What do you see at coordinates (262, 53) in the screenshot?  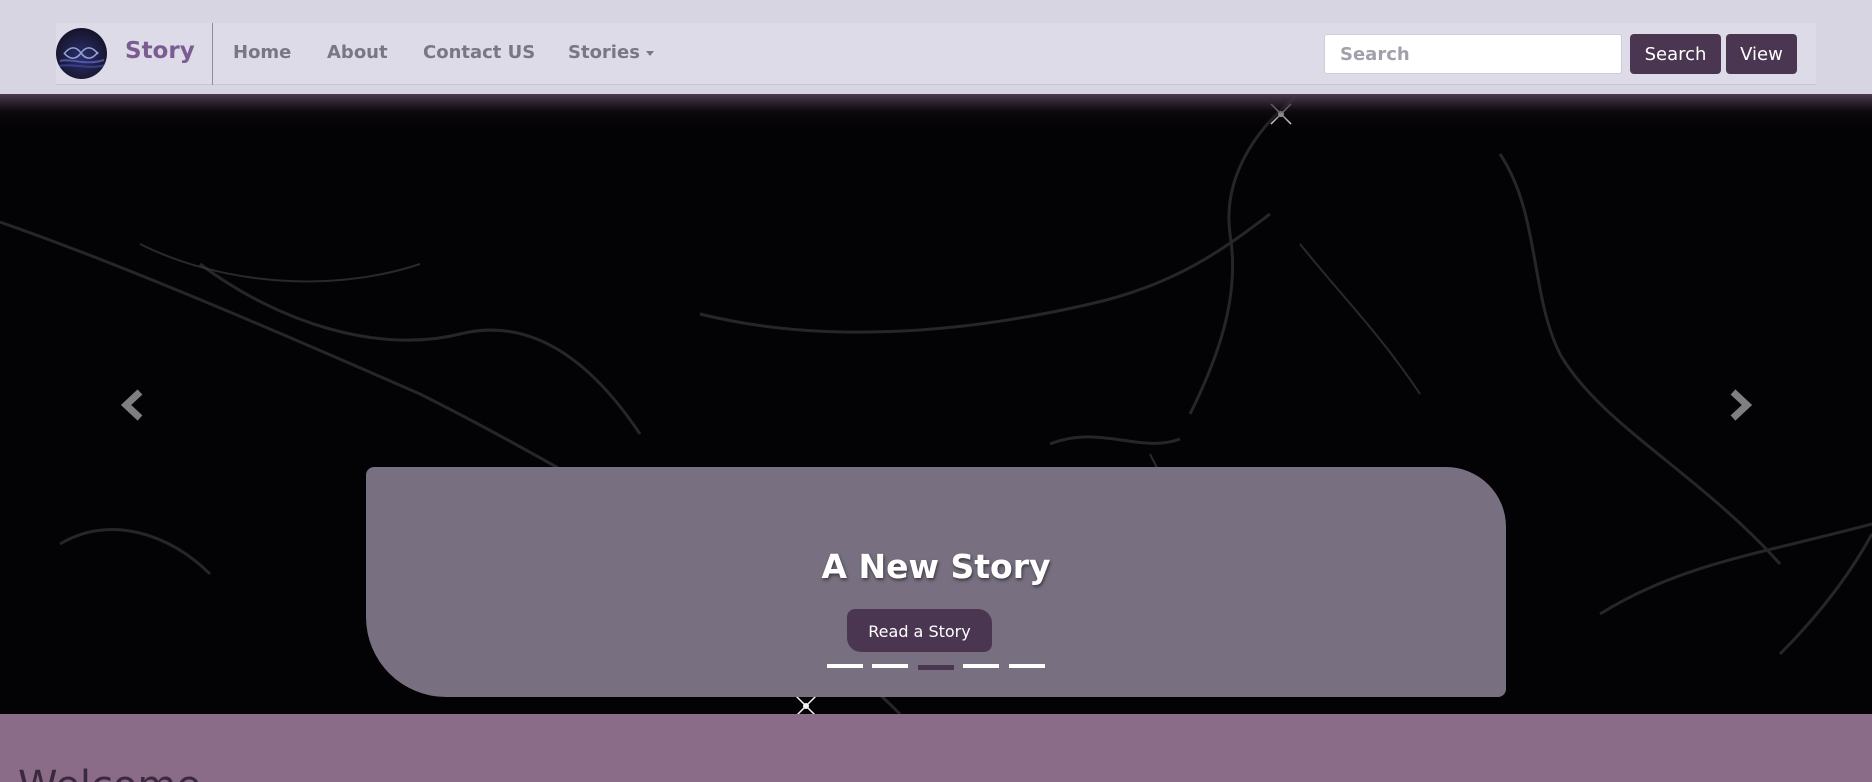 I see `nav-link-home: Home` at bounding box center [262, 53].